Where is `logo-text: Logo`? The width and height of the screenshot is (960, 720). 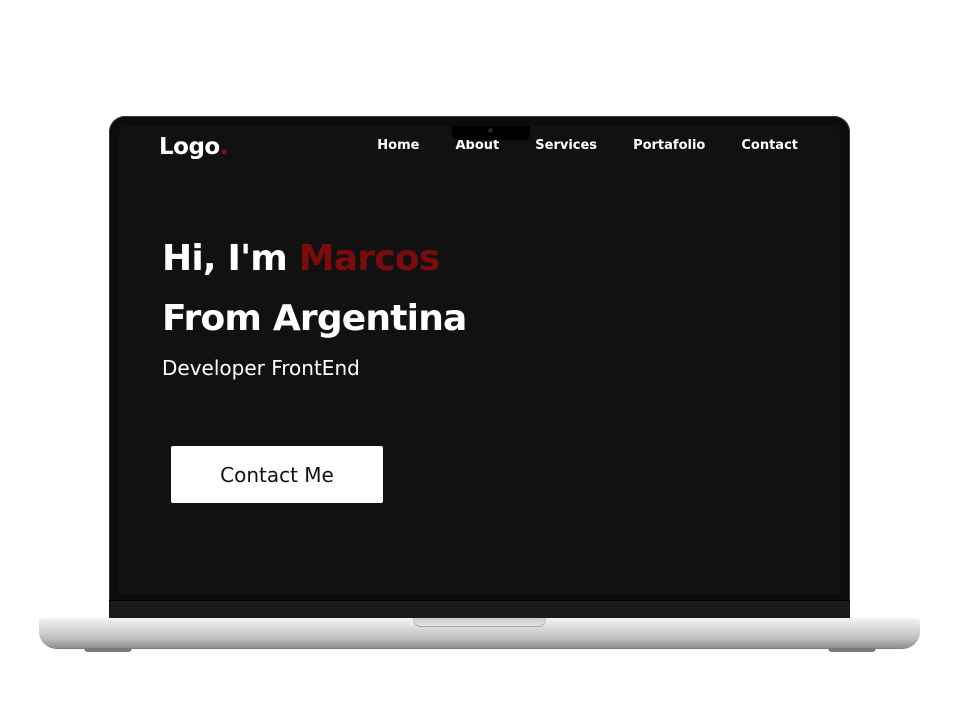
logo-text: Logo is located at coordinates (189, 147).